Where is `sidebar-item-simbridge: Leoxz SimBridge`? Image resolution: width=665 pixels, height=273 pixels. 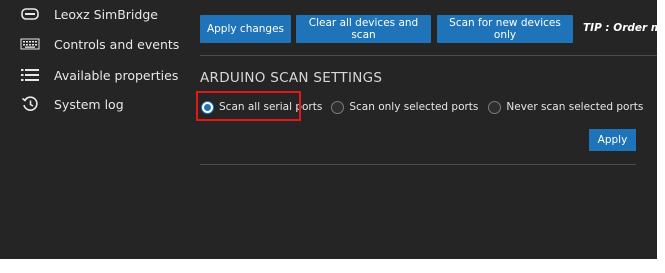 sidebar-item-simbridge: Leoxz SimBridge is located at coordinates (88, 14).